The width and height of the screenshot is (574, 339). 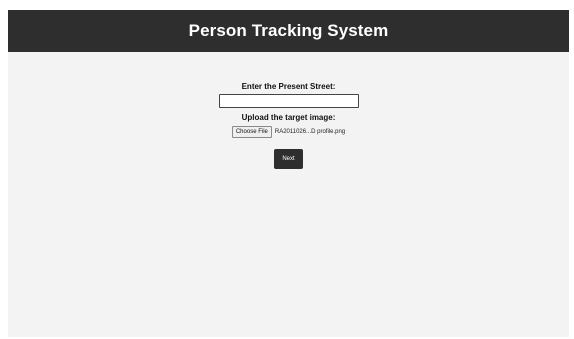 I want to click on choose-file-button: Choose File, so click(x=251, y=132).